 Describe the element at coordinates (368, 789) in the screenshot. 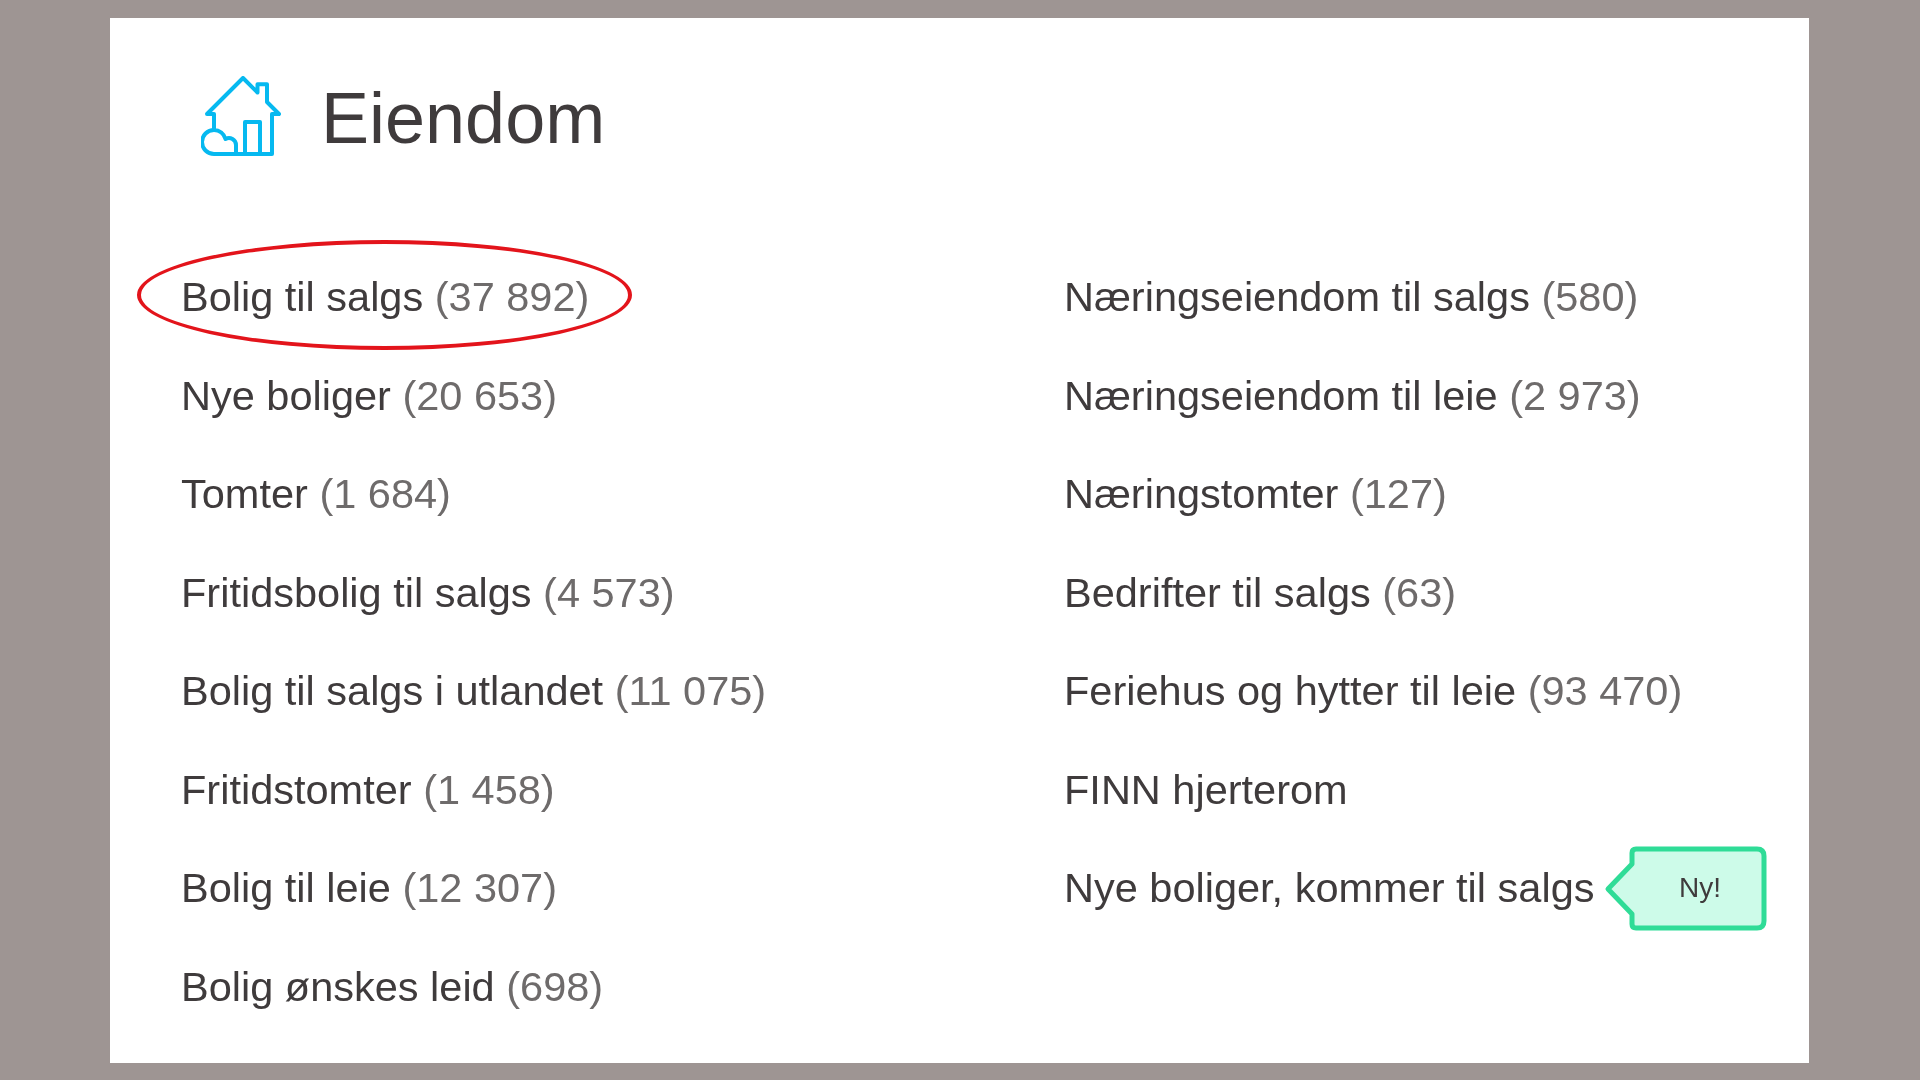

I see `category-link: Fritidstomter (1 458)` at that location.